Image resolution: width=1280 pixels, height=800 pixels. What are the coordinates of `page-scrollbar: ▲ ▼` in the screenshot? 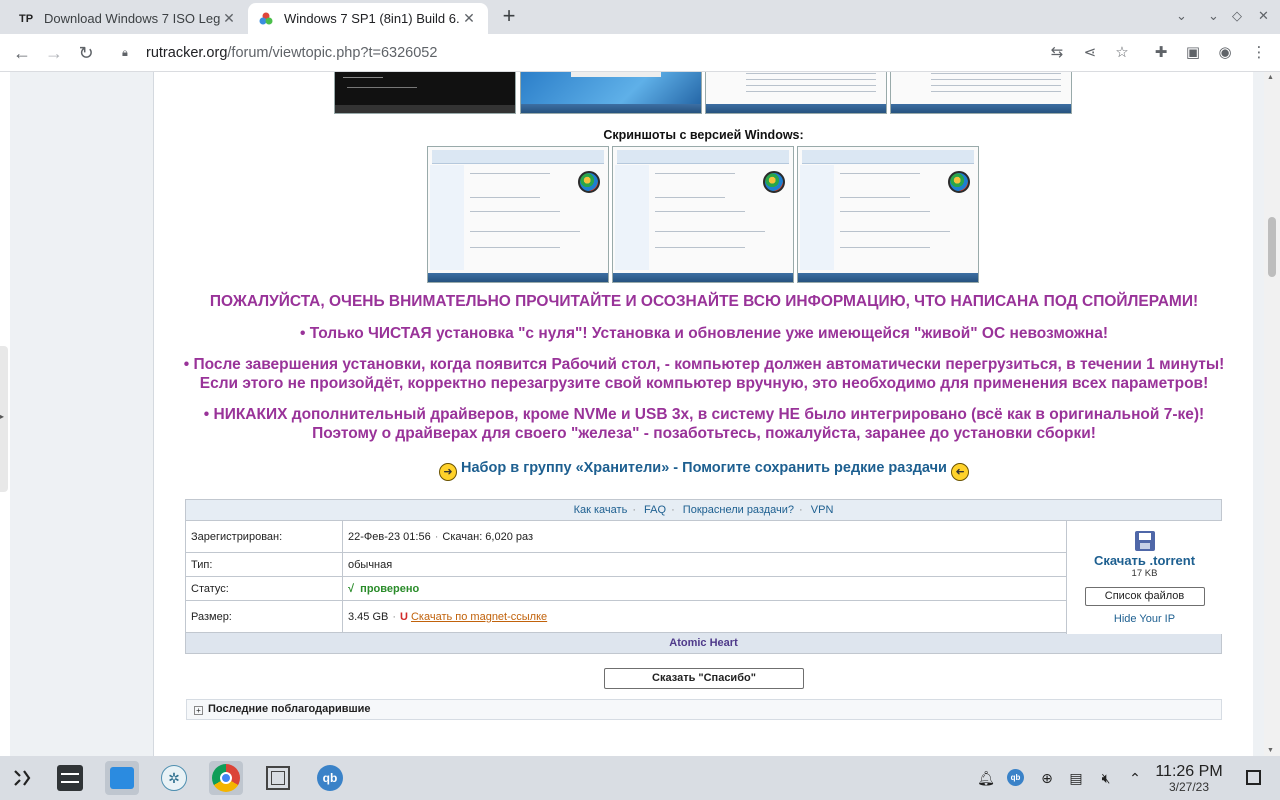 It's located at (1272, 414).